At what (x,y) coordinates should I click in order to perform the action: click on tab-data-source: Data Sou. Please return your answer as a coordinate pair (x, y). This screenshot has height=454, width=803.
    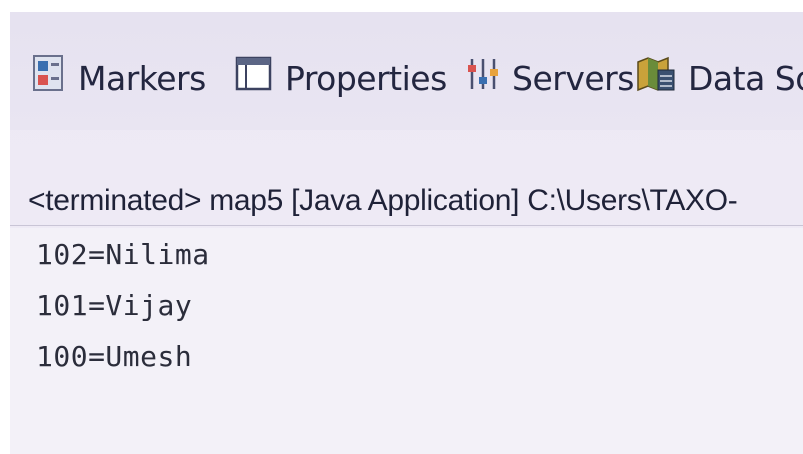
    Looking at the image, I should click on (719, 78).